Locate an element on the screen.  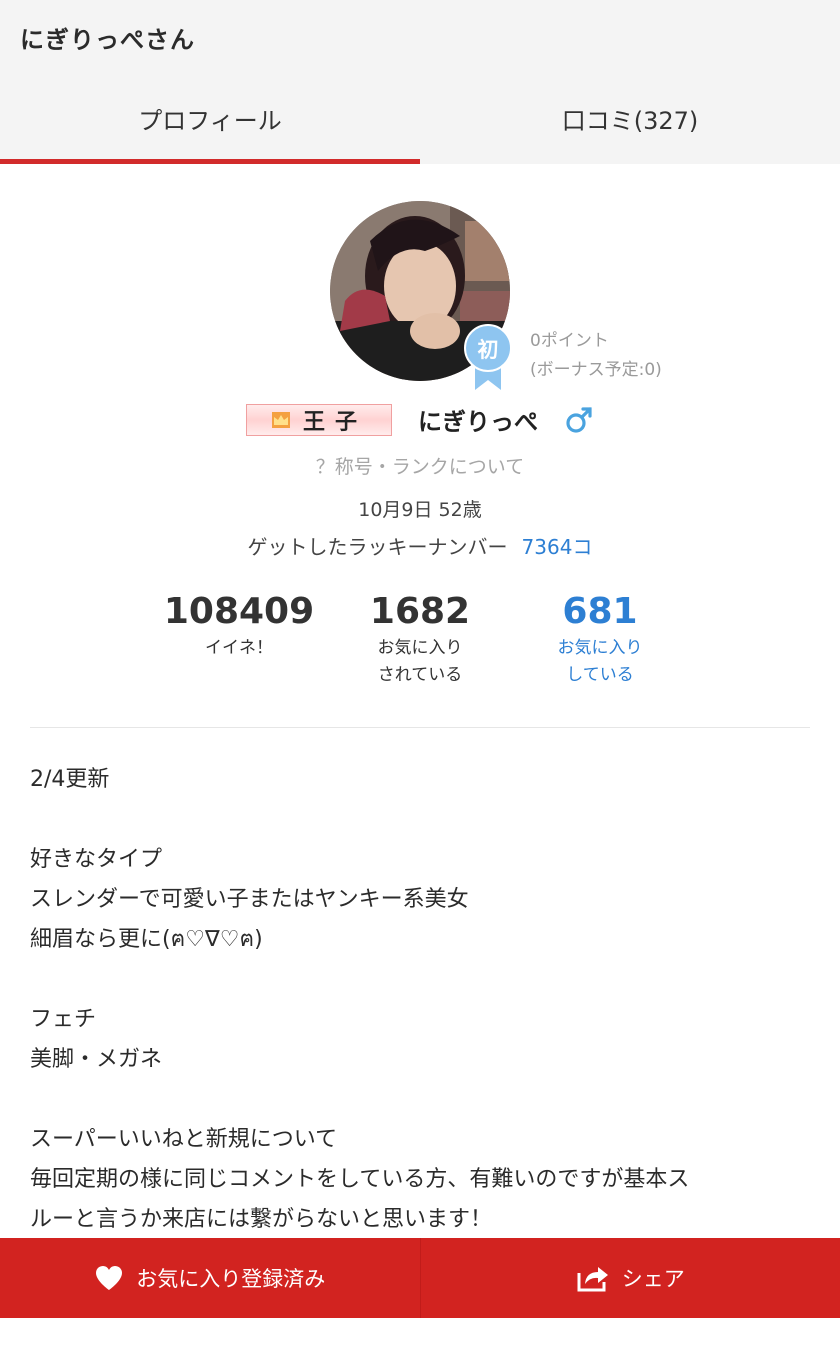
share-icon is located at coordinates (592, 1279).